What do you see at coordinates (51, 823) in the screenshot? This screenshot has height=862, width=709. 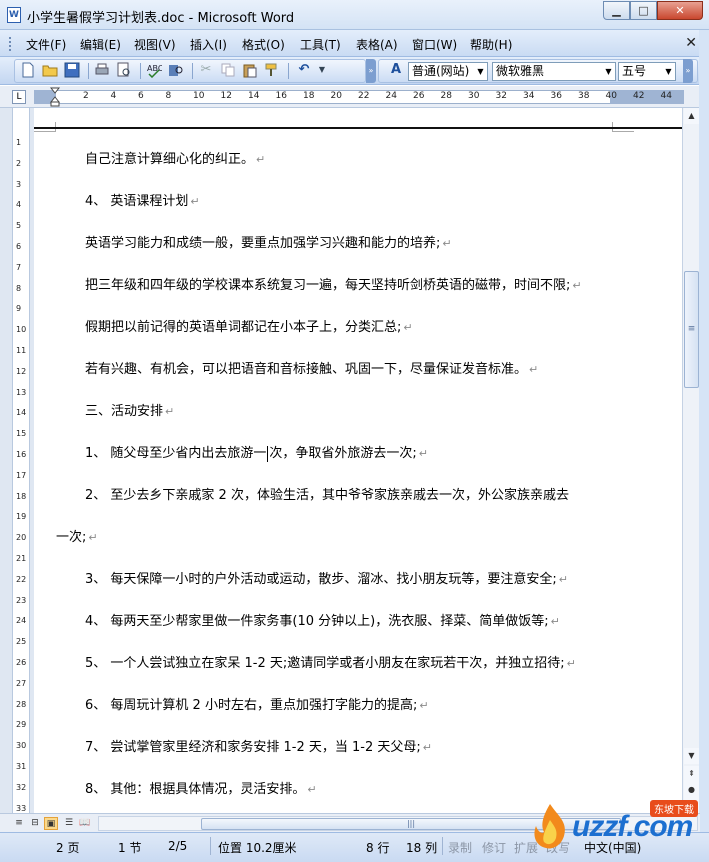 I see `print-layout-view-icon: ▣` at bounding box center [51, 823].